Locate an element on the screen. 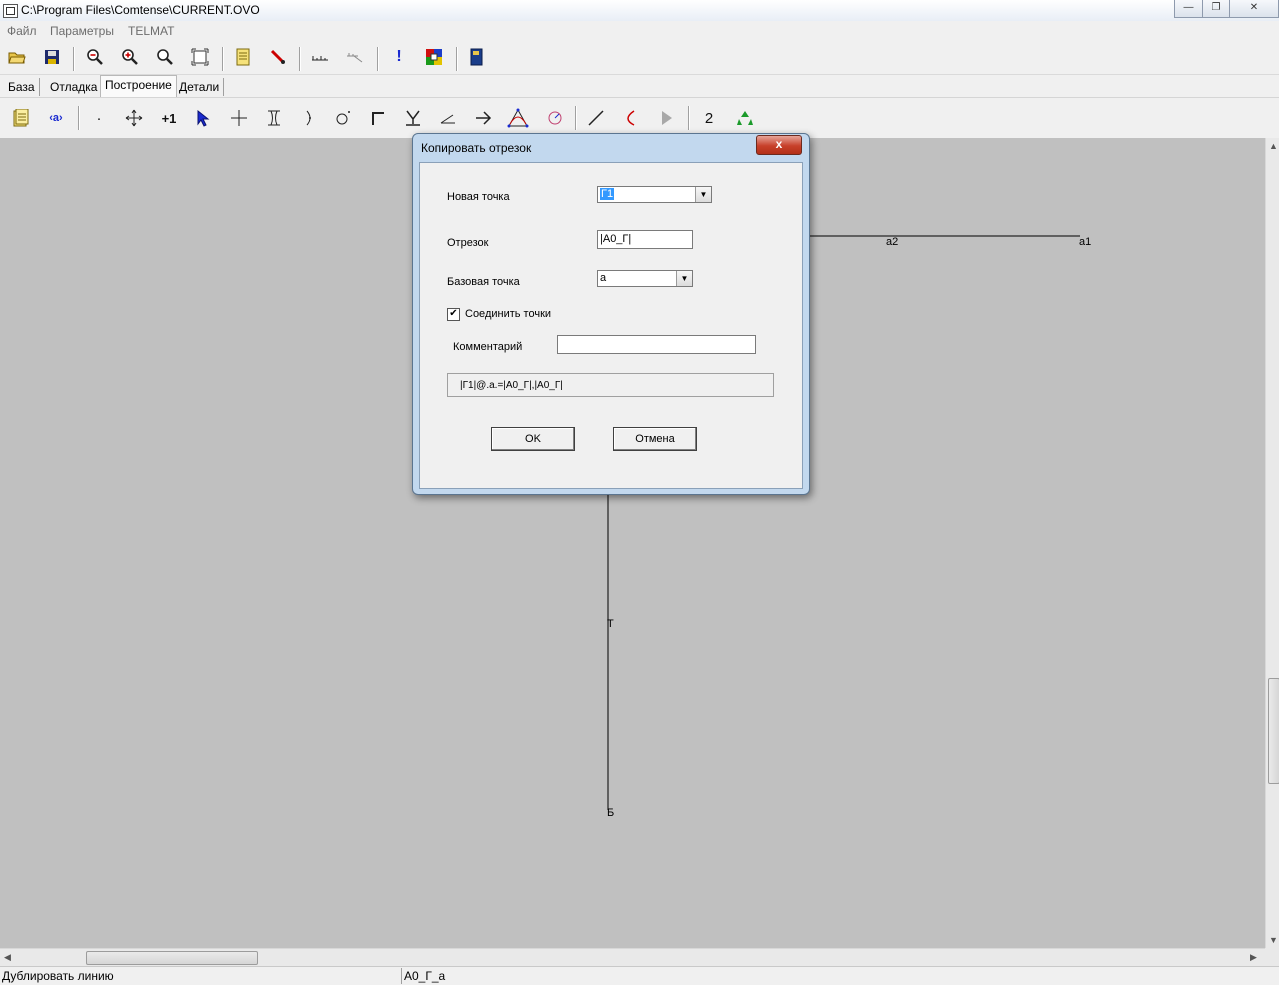 This screenshot has width=1279, height=985. status-hint: Дублировать линию is located at coordinates (58, 976).